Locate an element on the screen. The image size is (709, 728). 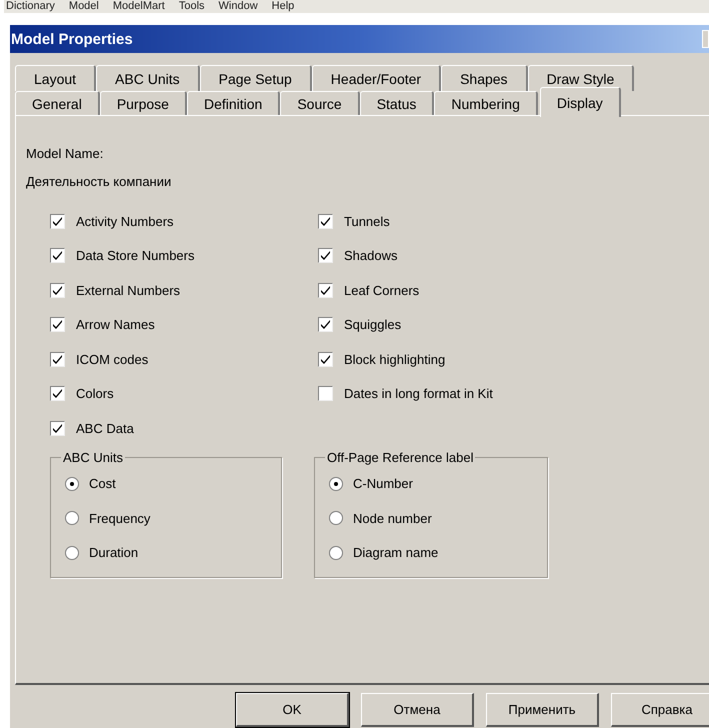
radio-label: Node number is located at coordinates (392, 518).